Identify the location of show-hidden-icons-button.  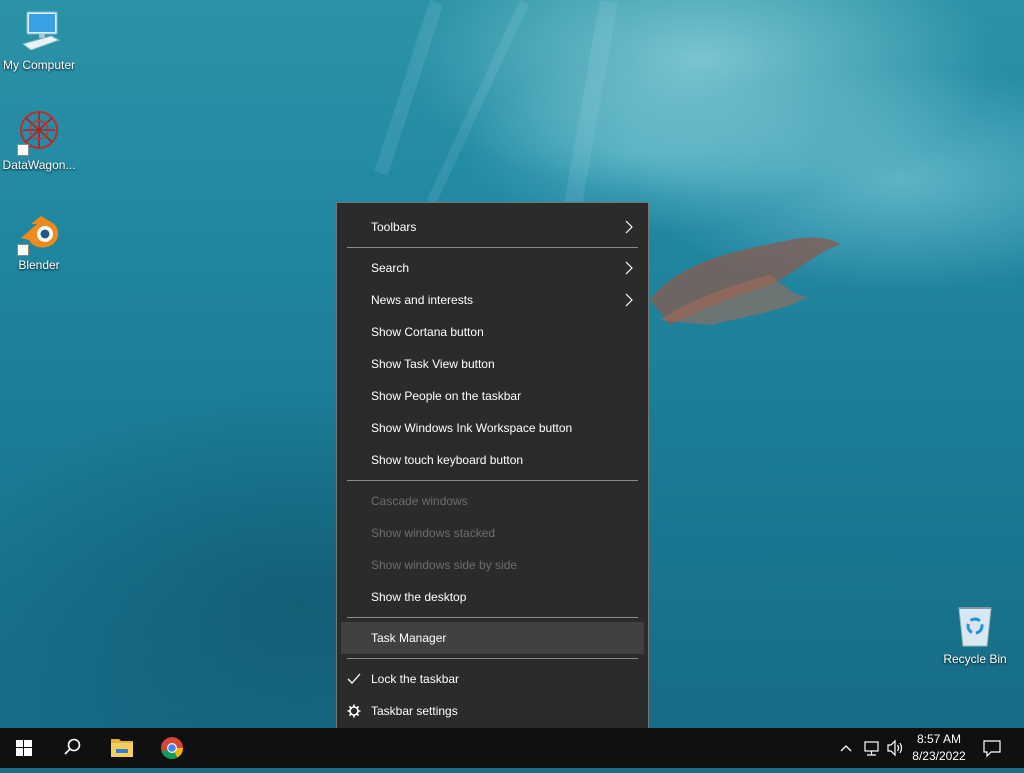
(846, 748).